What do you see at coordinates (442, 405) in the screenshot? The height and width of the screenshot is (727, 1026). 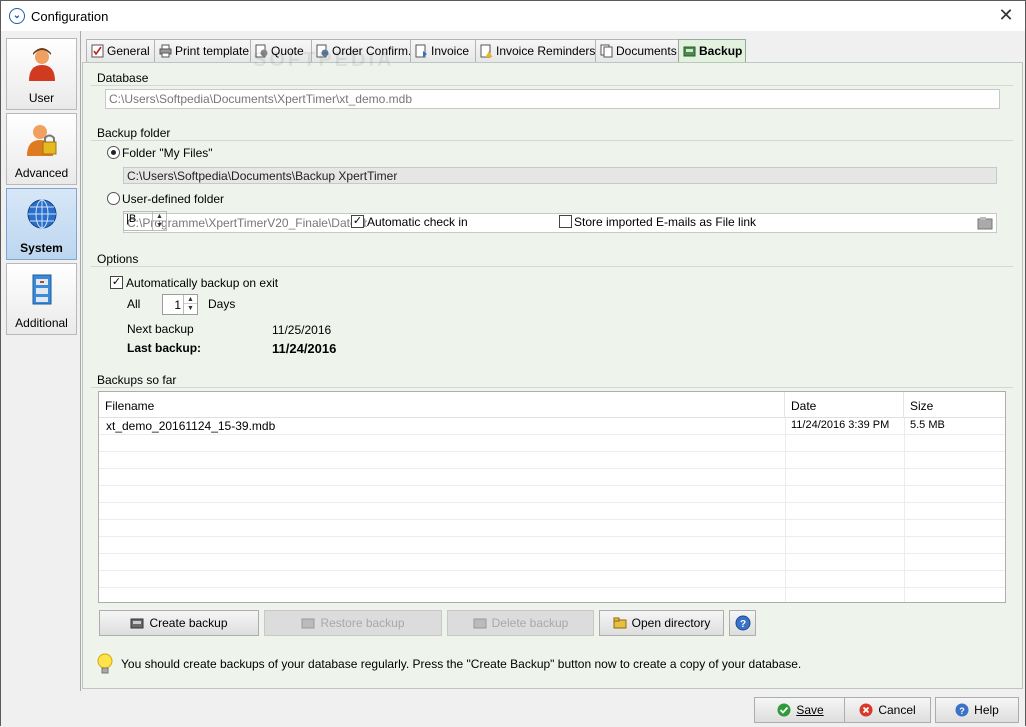 I see `column-filename: Filename` at bounding box center [442, 405].